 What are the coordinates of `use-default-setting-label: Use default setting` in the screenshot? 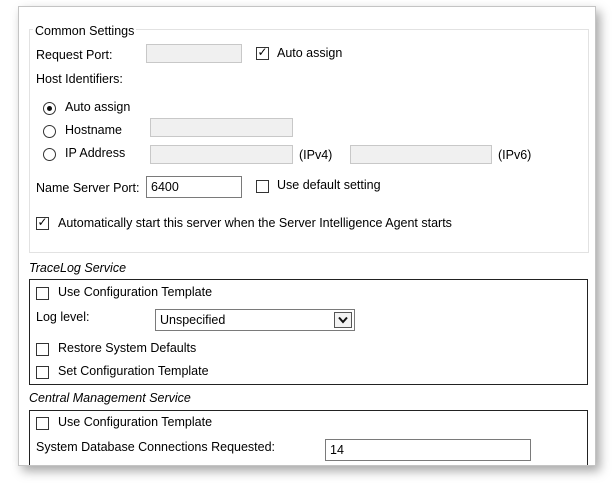 It's located at (329, 185).